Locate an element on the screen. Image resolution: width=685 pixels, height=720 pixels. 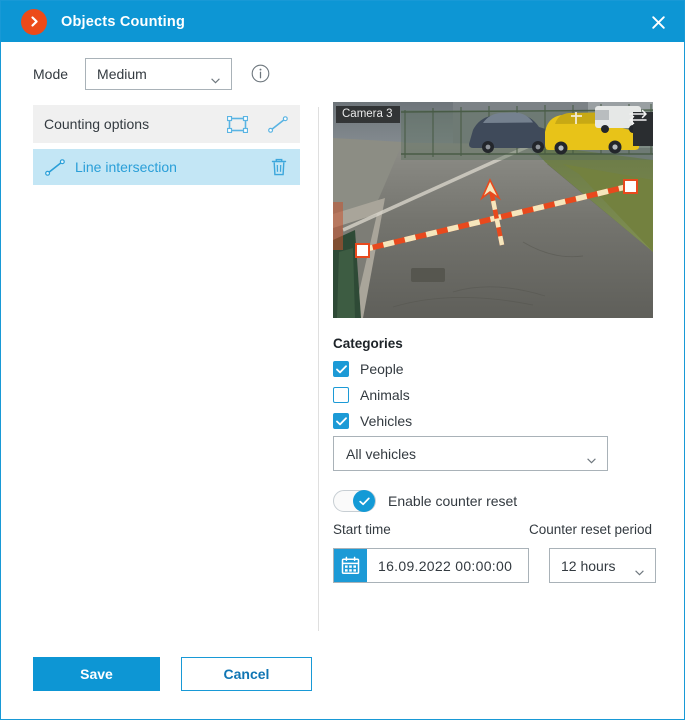
check-icon is located at coordinates (364, 501).